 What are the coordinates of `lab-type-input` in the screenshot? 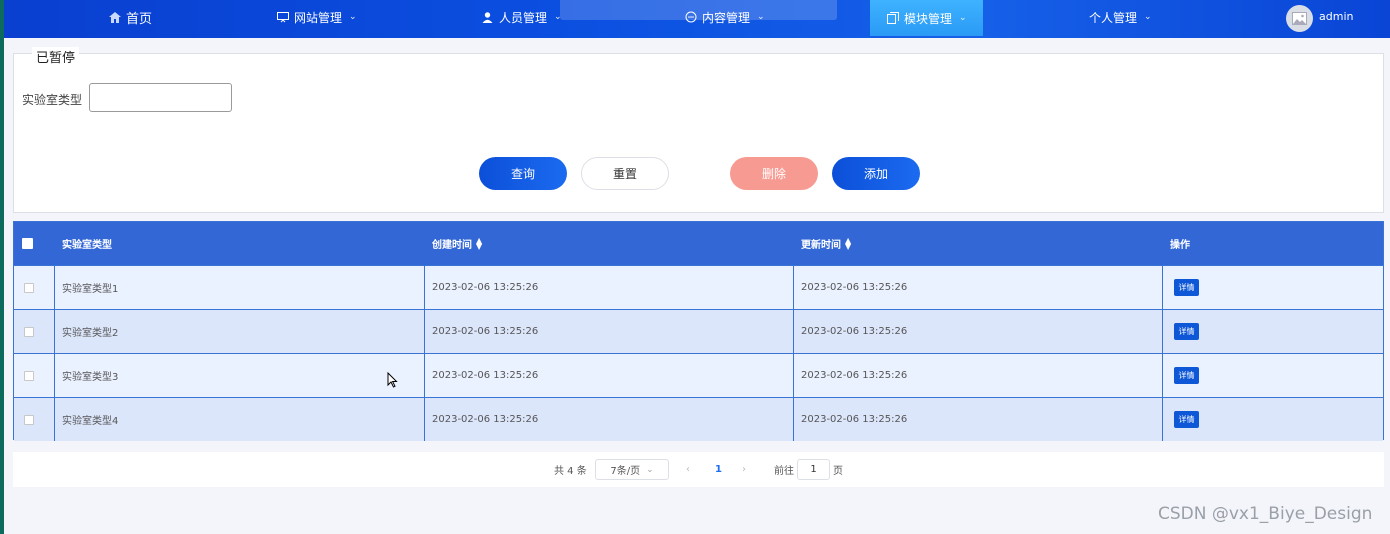 It's located at (160, 97).